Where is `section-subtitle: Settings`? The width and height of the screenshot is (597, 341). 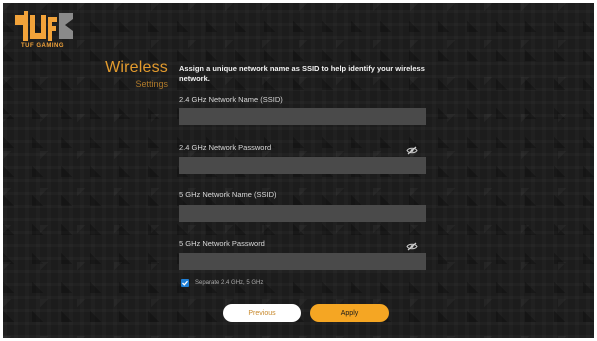
section-subtitle: Settings is located at coordinates (151, 84).